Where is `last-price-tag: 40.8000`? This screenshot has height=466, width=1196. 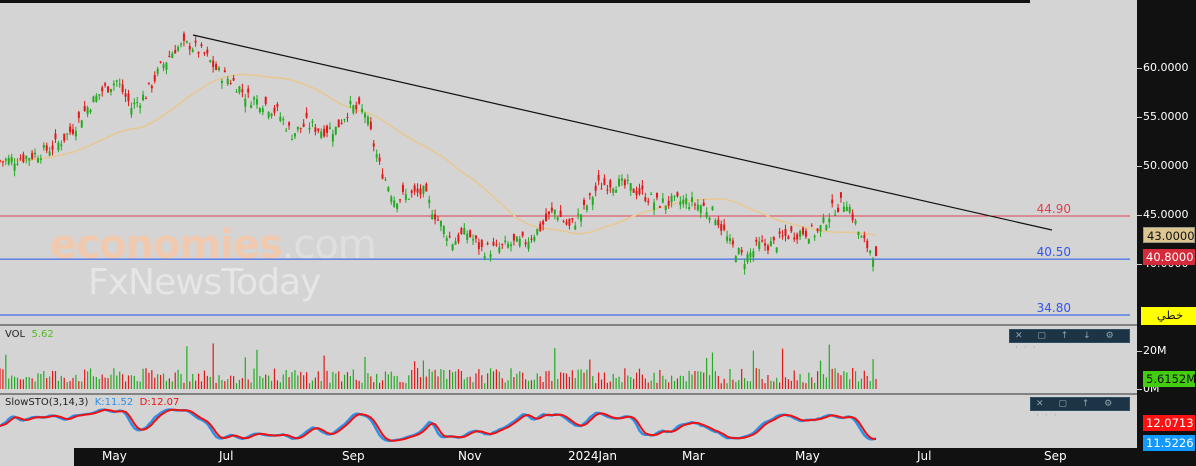
last-price-tag: 40.8000 is located at coordinates (1169, 257).